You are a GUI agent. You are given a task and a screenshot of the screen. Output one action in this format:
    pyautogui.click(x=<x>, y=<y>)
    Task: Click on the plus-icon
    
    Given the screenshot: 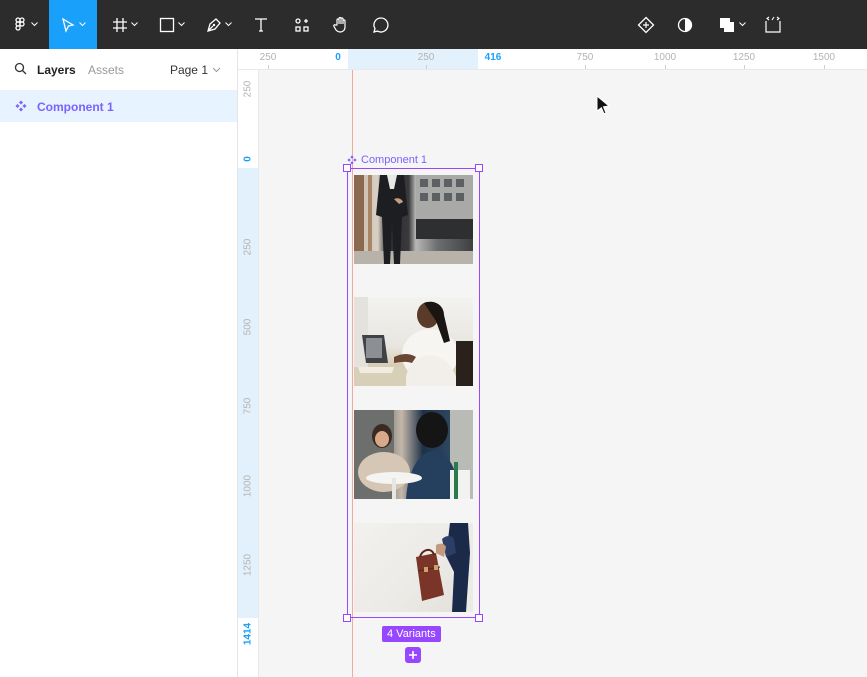 What is the action you would take?
    pyautogui.click(x=413, y=655)
    